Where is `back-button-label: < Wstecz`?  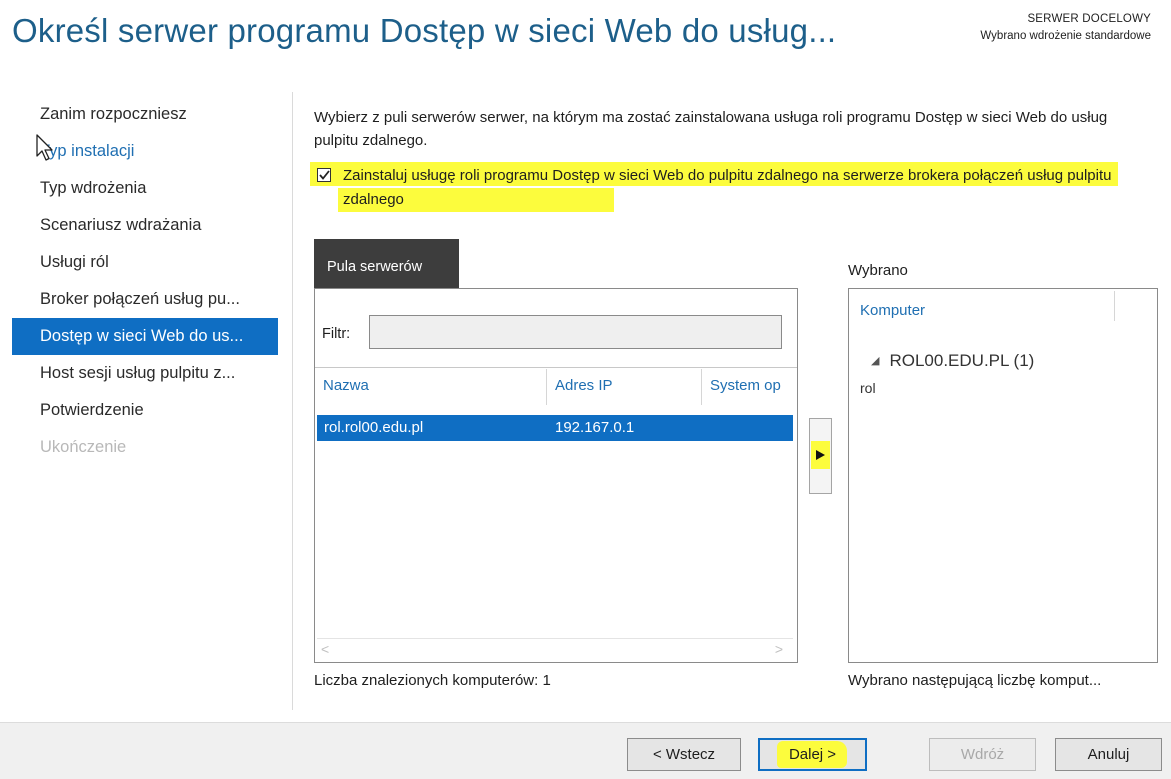
back-button-label: < Wstecz is located at coordinates (684, 754).